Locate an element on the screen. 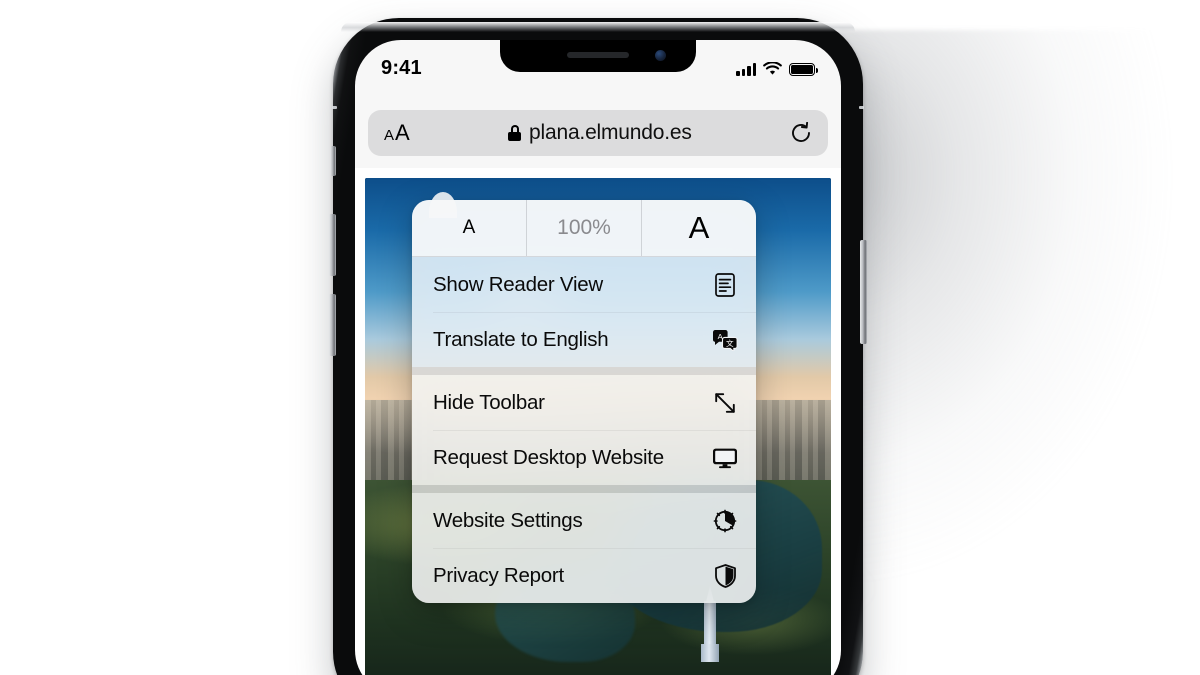 The image size is (1200, 675). menu-item-show-reader-view: Show Reader View is located at coordinates (584, 284).